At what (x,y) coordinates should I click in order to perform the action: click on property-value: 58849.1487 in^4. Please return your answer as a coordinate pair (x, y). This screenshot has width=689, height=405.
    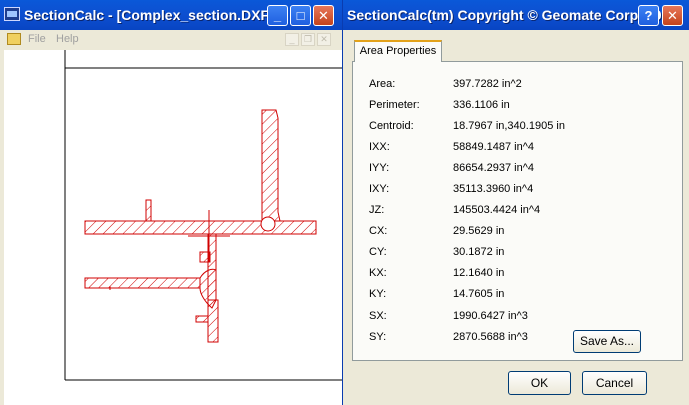
    Looking at the image, I should click on (494, 147).